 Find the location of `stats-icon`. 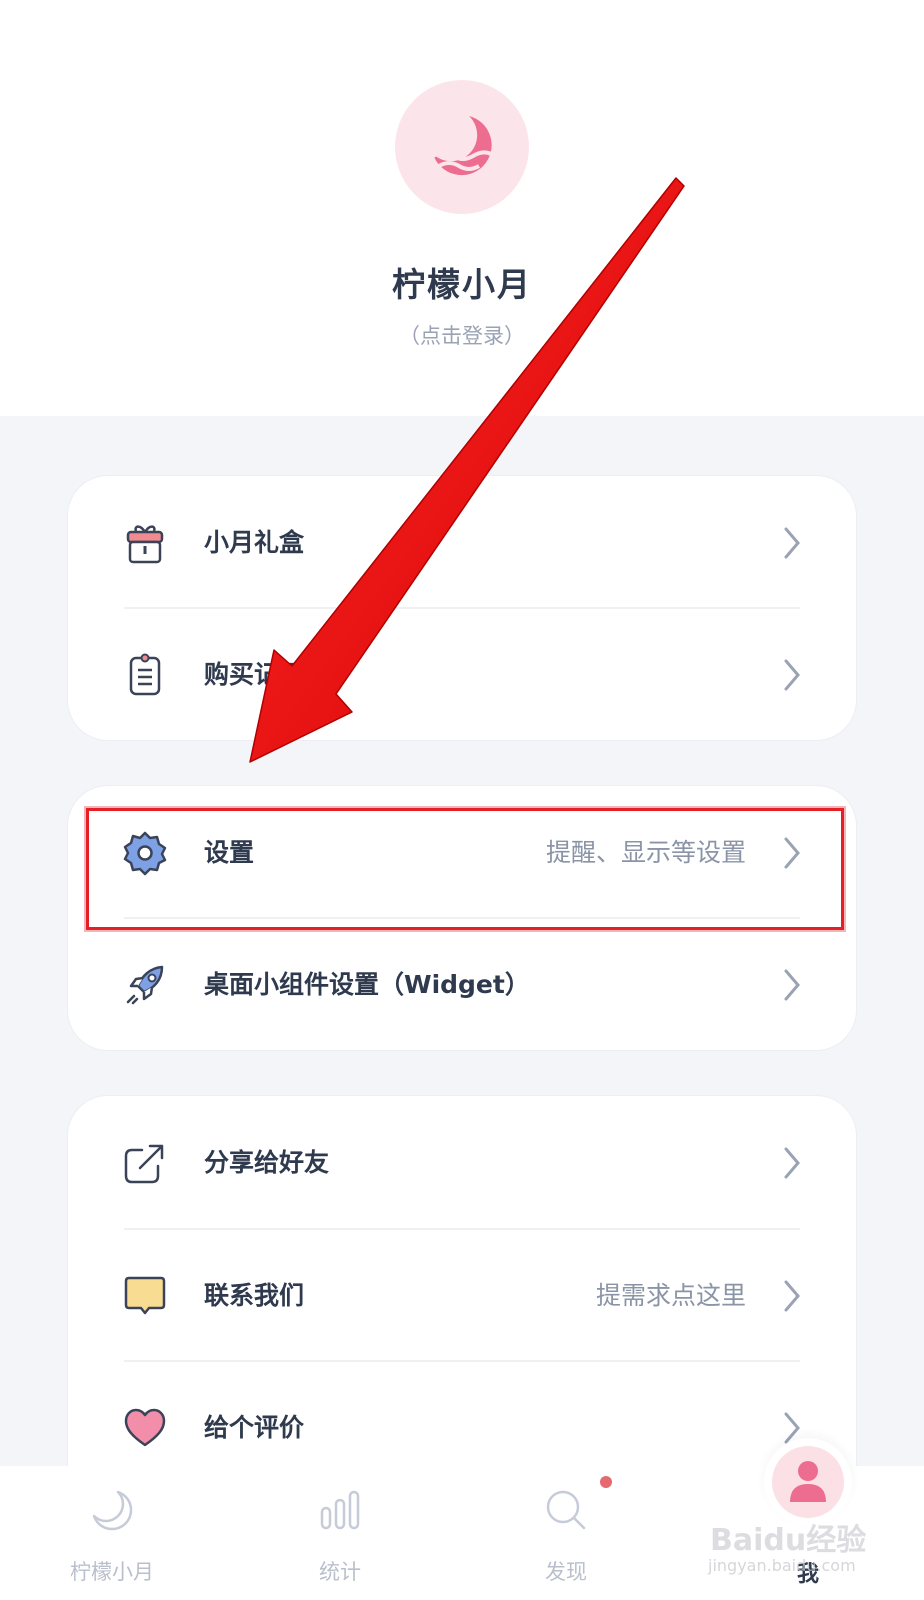

stats-icon is located at coordinates (340, 1510).